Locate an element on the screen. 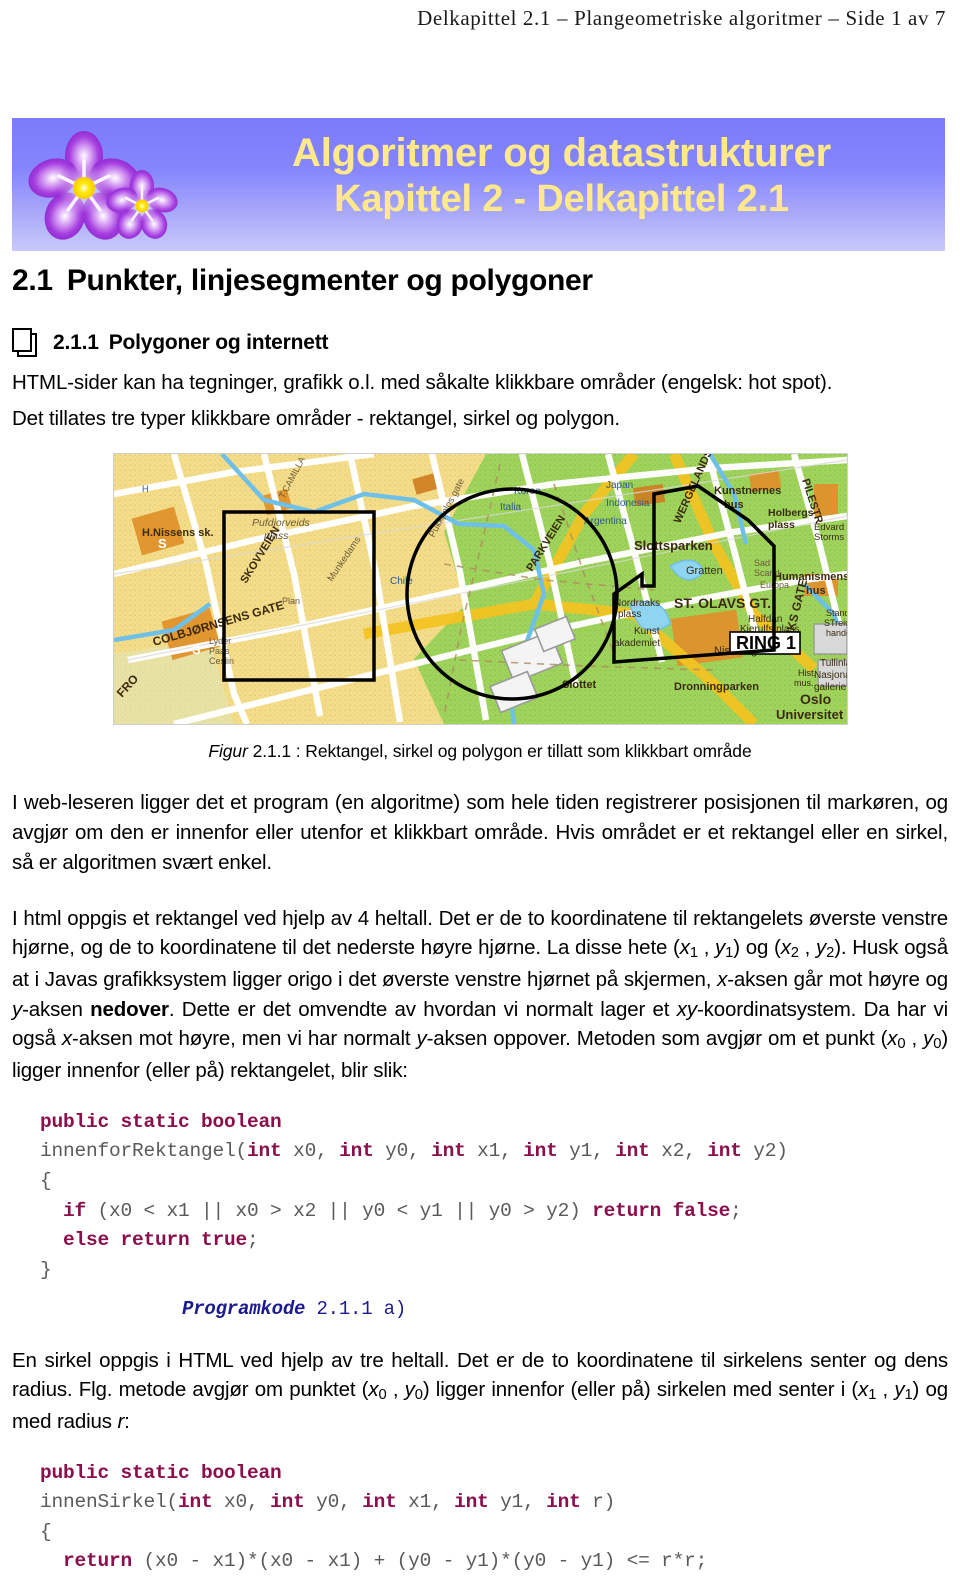 This screenshot has height=1577, width=960. running-head-page: Side 1 av 7 is located at coordinates (895, 18).